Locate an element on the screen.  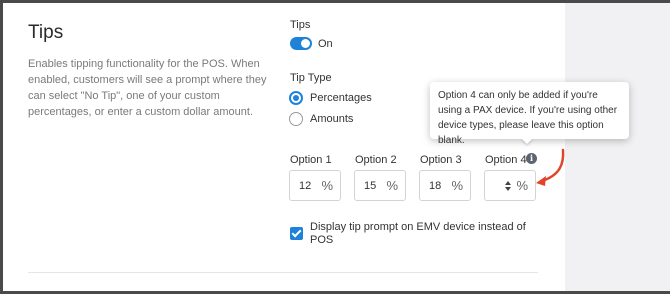
option-2-label: Option 2 is located at coordinates (376, 160).